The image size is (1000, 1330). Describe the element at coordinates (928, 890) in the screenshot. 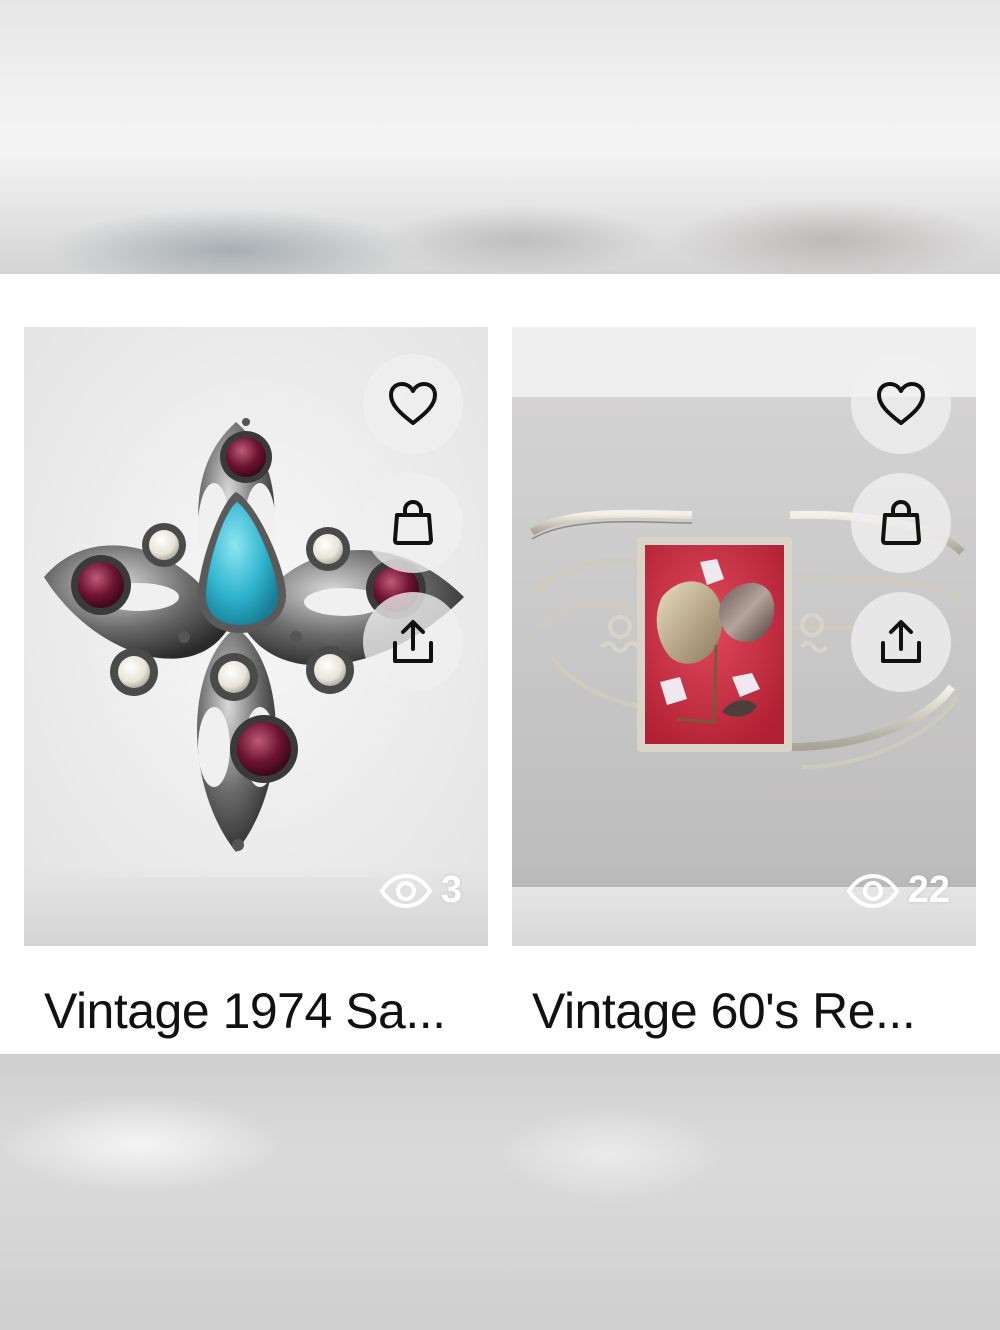

I see `view-count-value: 22` at that location.